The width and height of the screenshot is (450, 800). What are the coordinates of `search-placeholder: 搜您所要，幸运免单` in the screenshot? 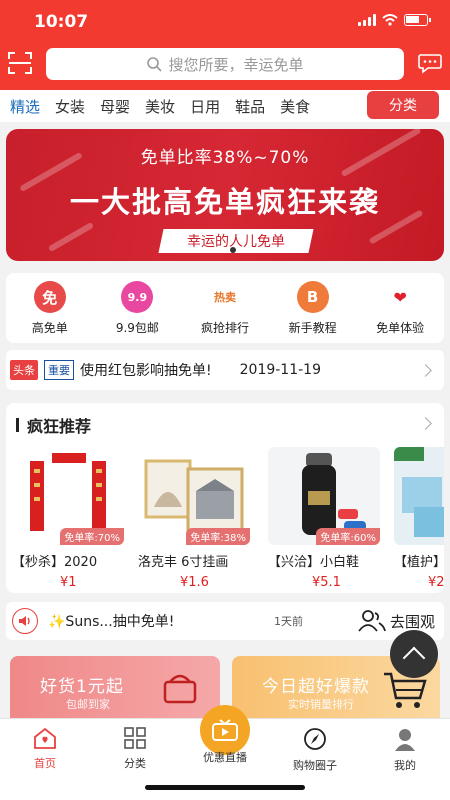 It's located at (236, 64).